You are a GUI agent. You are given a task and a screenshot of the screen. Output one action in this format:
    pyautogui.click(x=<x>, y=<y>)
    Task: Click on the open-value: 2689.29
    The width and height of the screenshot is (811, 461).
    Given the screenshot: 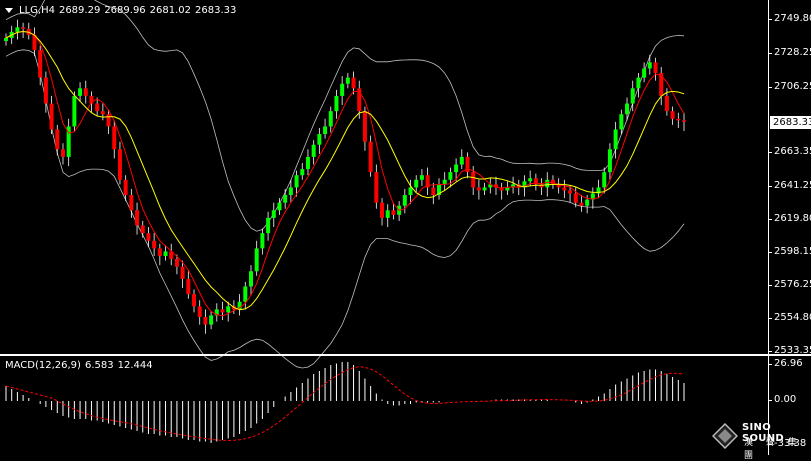 What is the action you would take?
    pyautogui.click(x=79, y=10)
    